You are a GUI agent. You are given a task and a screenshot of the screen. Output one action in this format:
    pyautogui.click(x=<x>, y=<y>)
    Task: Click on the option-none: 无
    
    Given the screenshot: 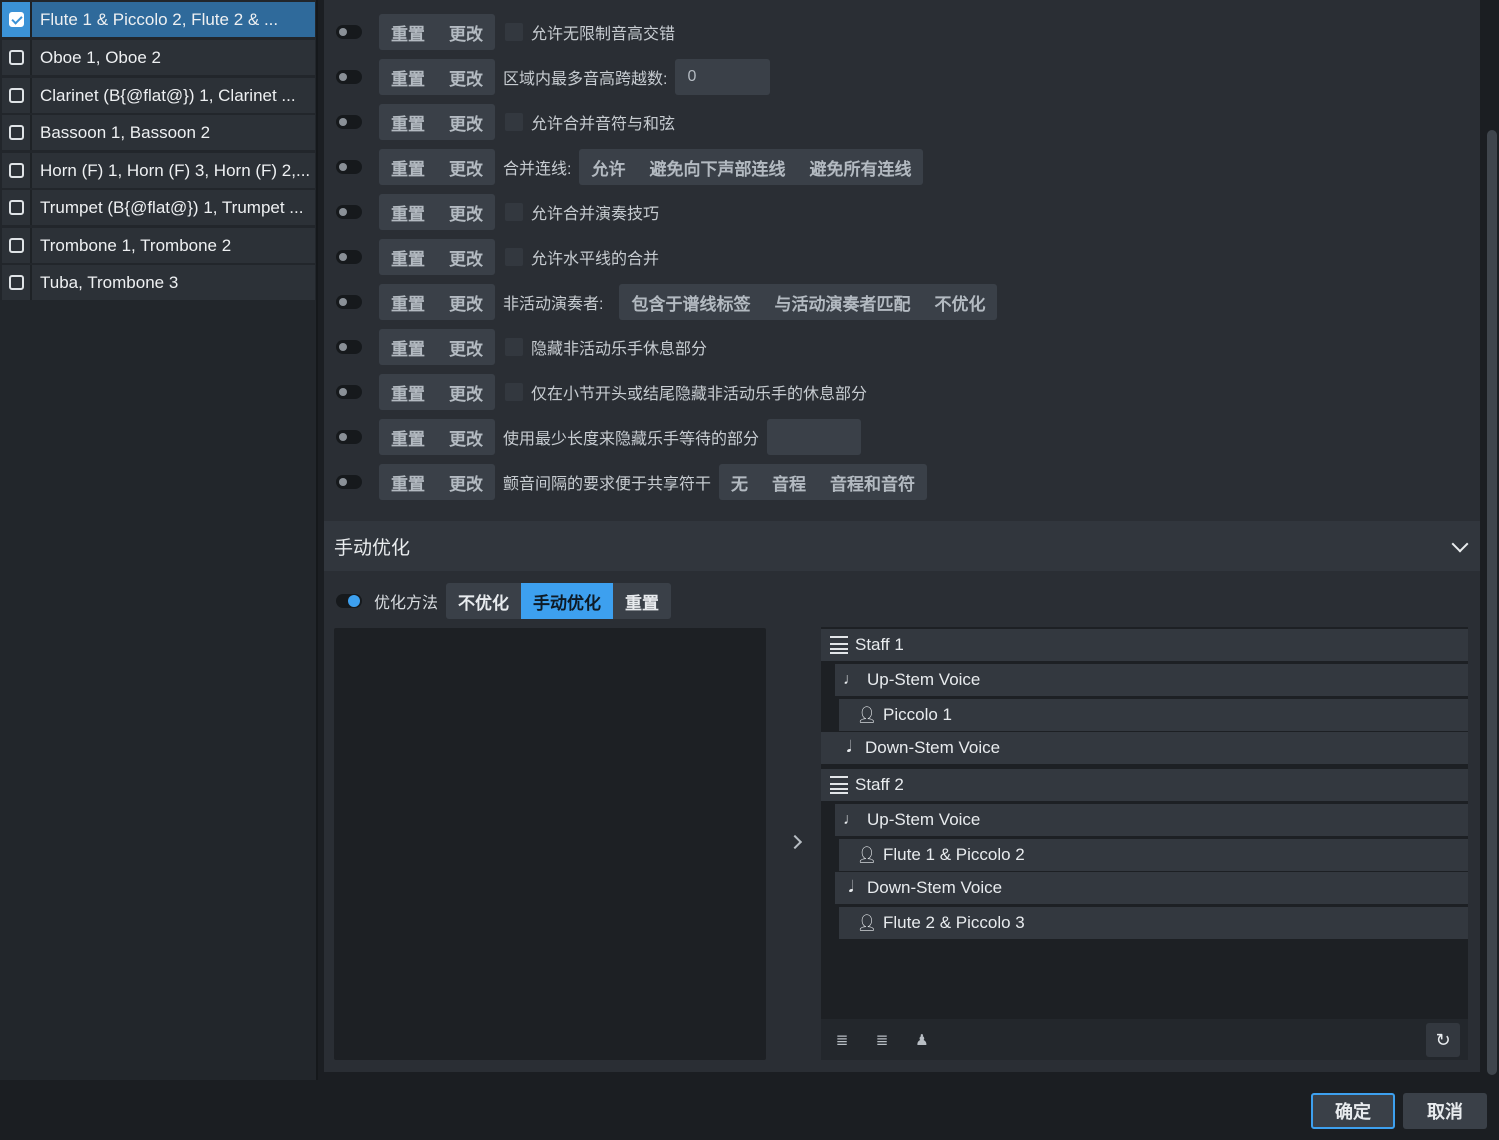 What is the action you would take?
    pyautogui.click(x=739, y=482)
    